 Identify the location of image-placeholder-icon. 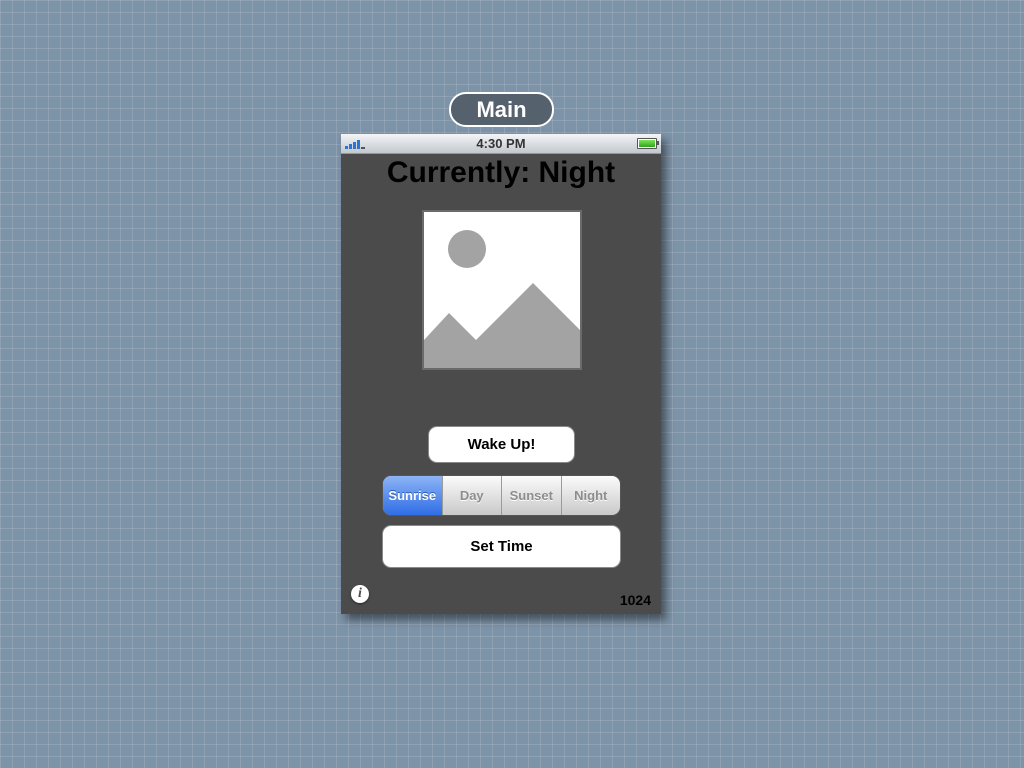
(502, 290).